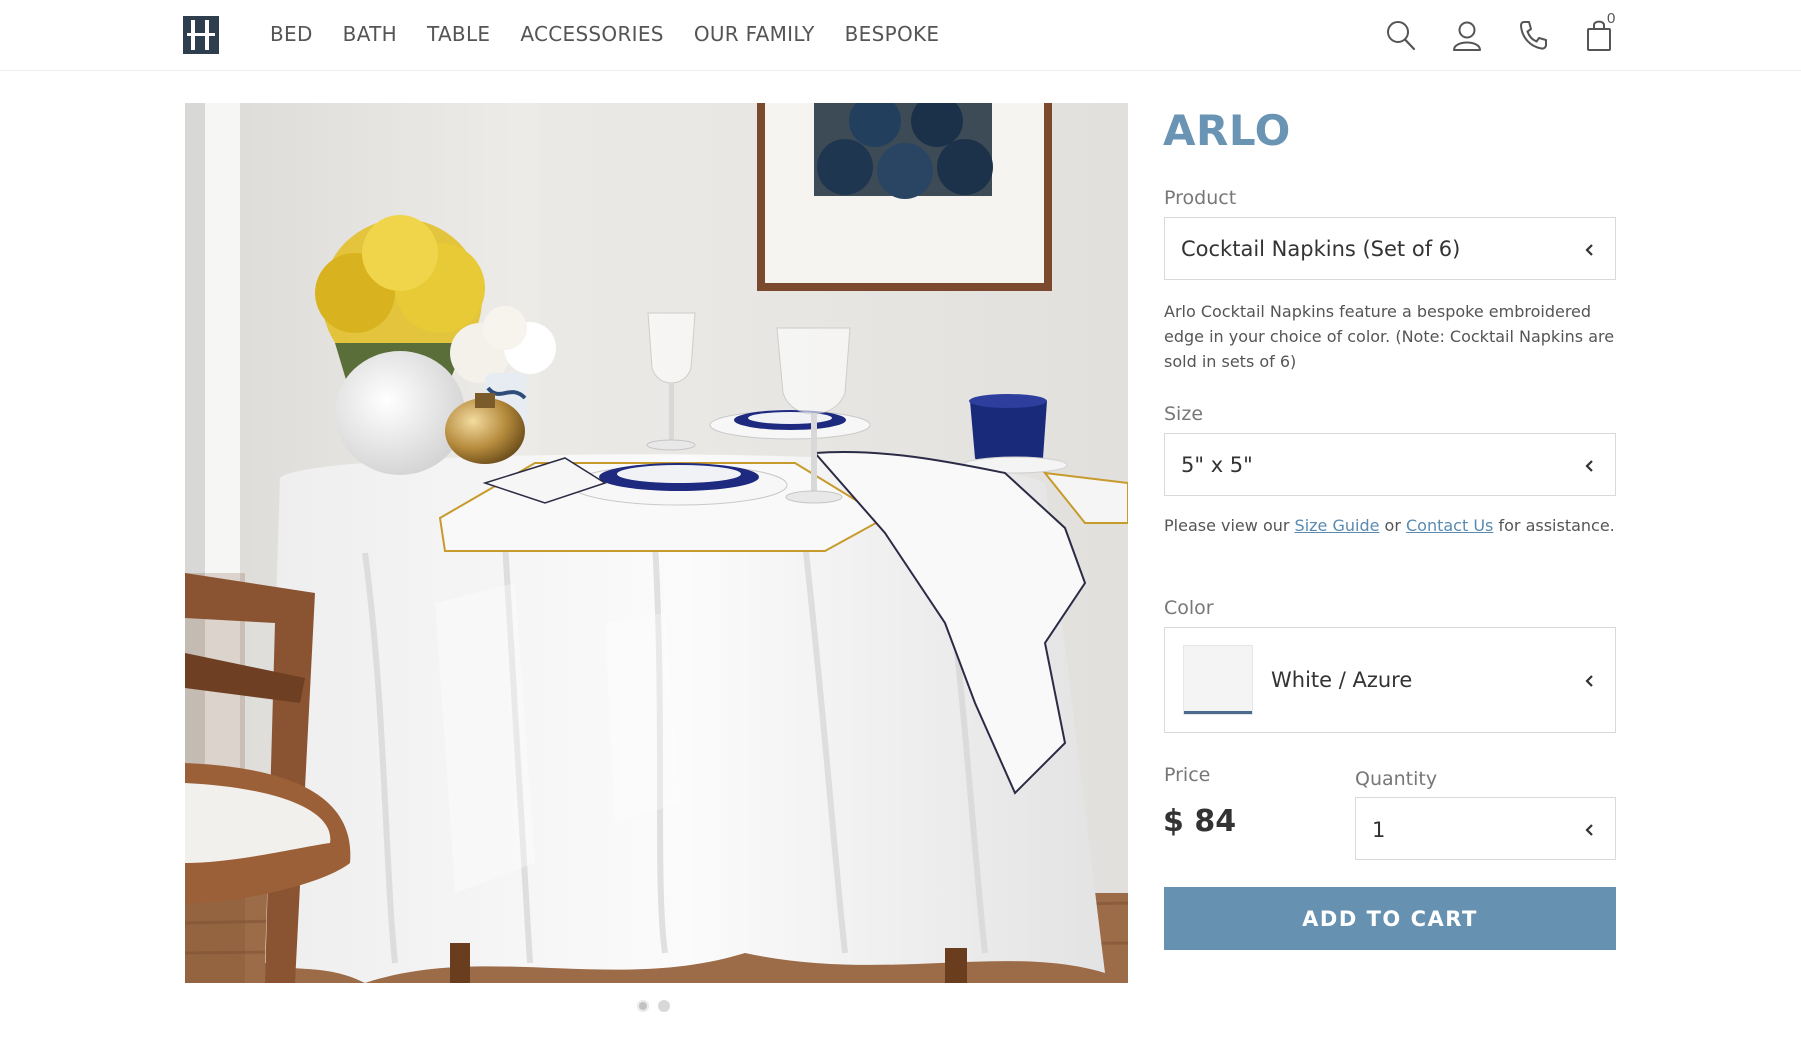  Describe the element at coordinates (1500, 35) in the screenshot. I see `header-icons` at that location.